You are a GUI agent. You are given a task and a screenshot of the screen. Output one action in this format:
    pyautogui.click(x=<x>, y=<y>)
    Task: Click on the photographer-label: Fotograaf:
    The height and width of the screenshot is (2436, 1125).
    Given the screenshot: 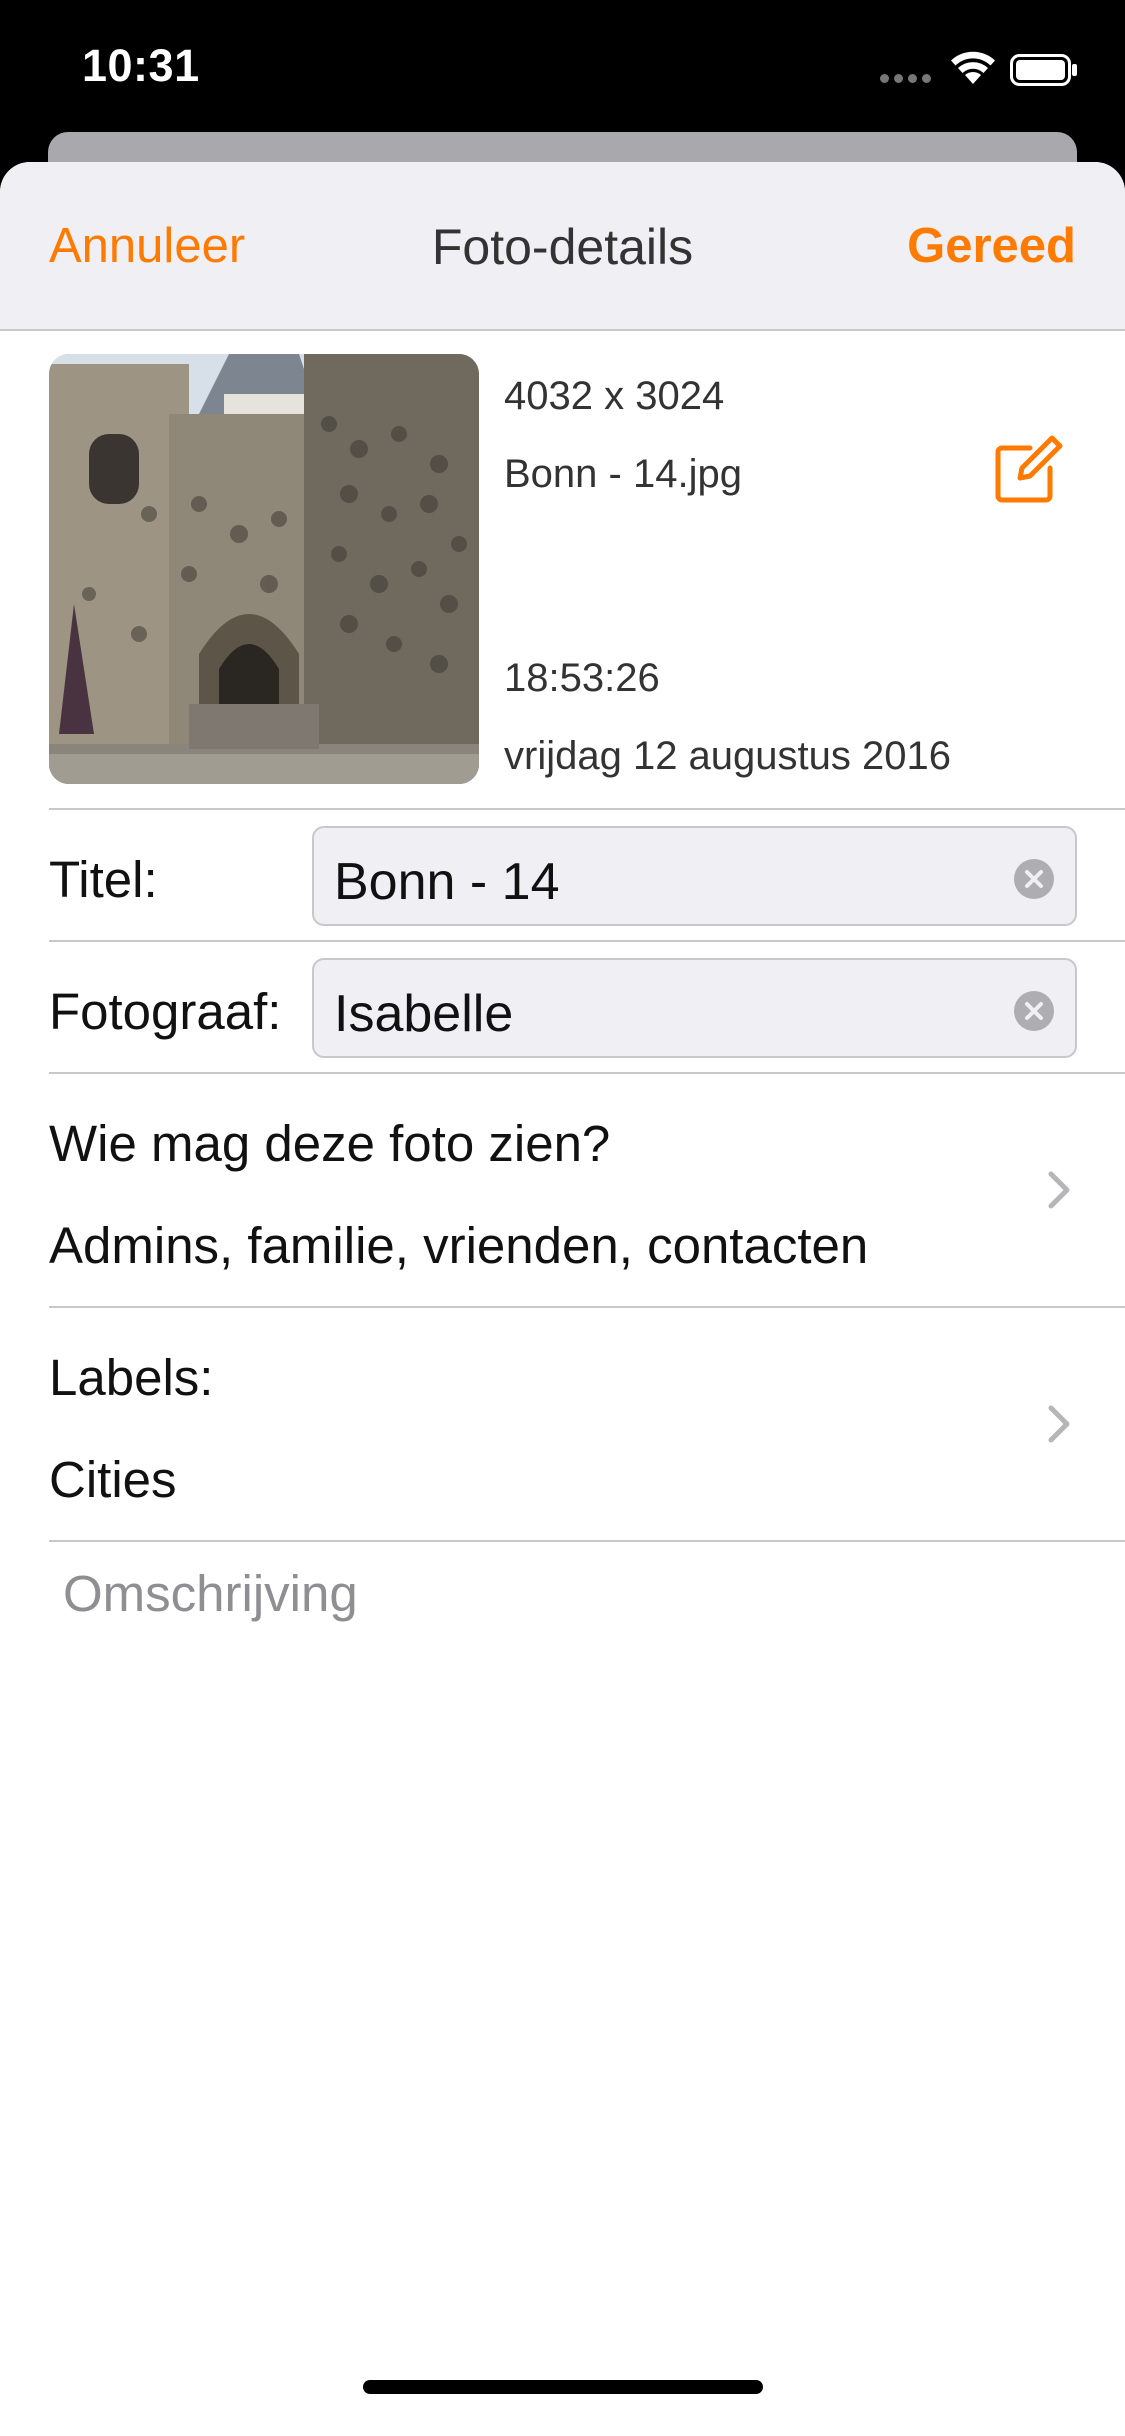 What is the action you would take?
    pyautogui.click(x=165, y=1011)
    